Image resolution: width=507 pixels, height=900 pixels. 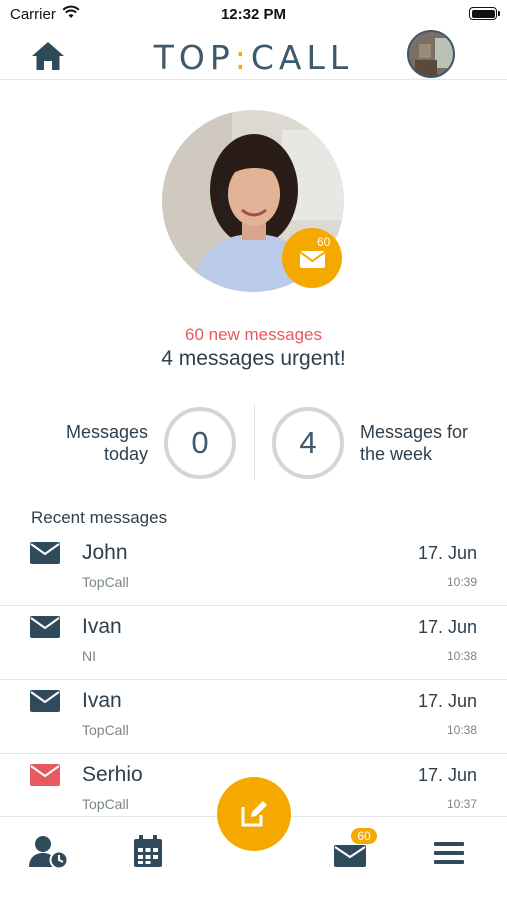 I want to click on logo-colon: :, so click(x=242, y=57).